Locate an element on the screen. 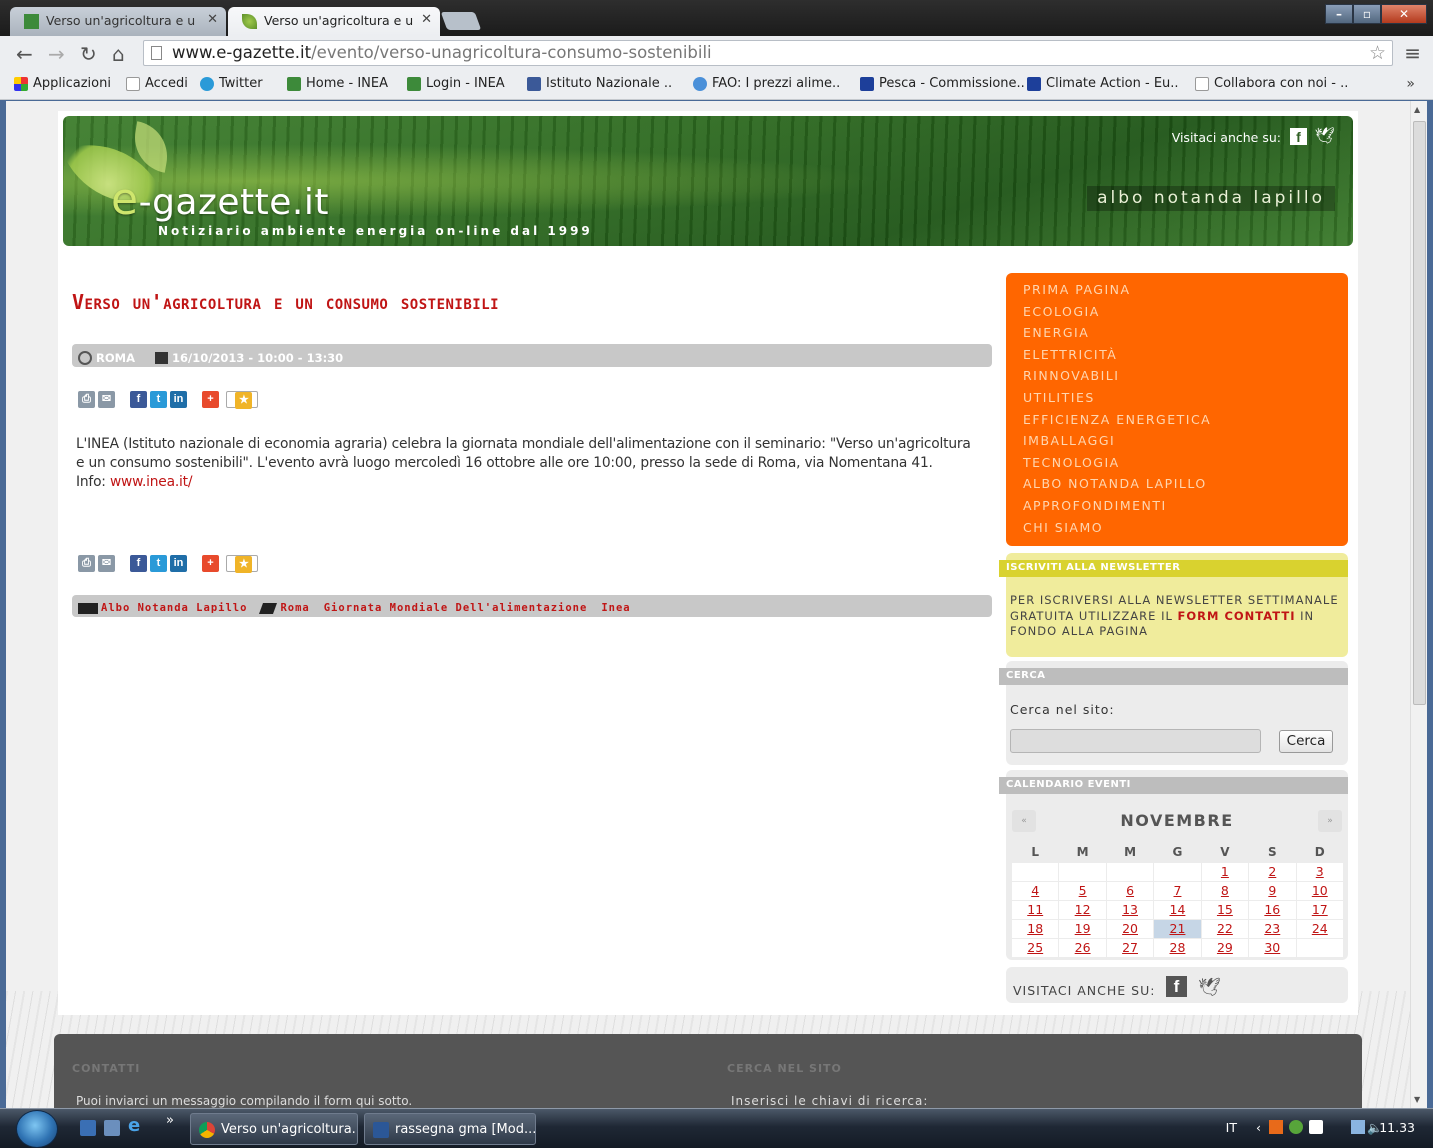 Image resolution: width=1433 pixels, height=1148 pixels. calendar-day: 29 is located at coordinates (1225, 947).